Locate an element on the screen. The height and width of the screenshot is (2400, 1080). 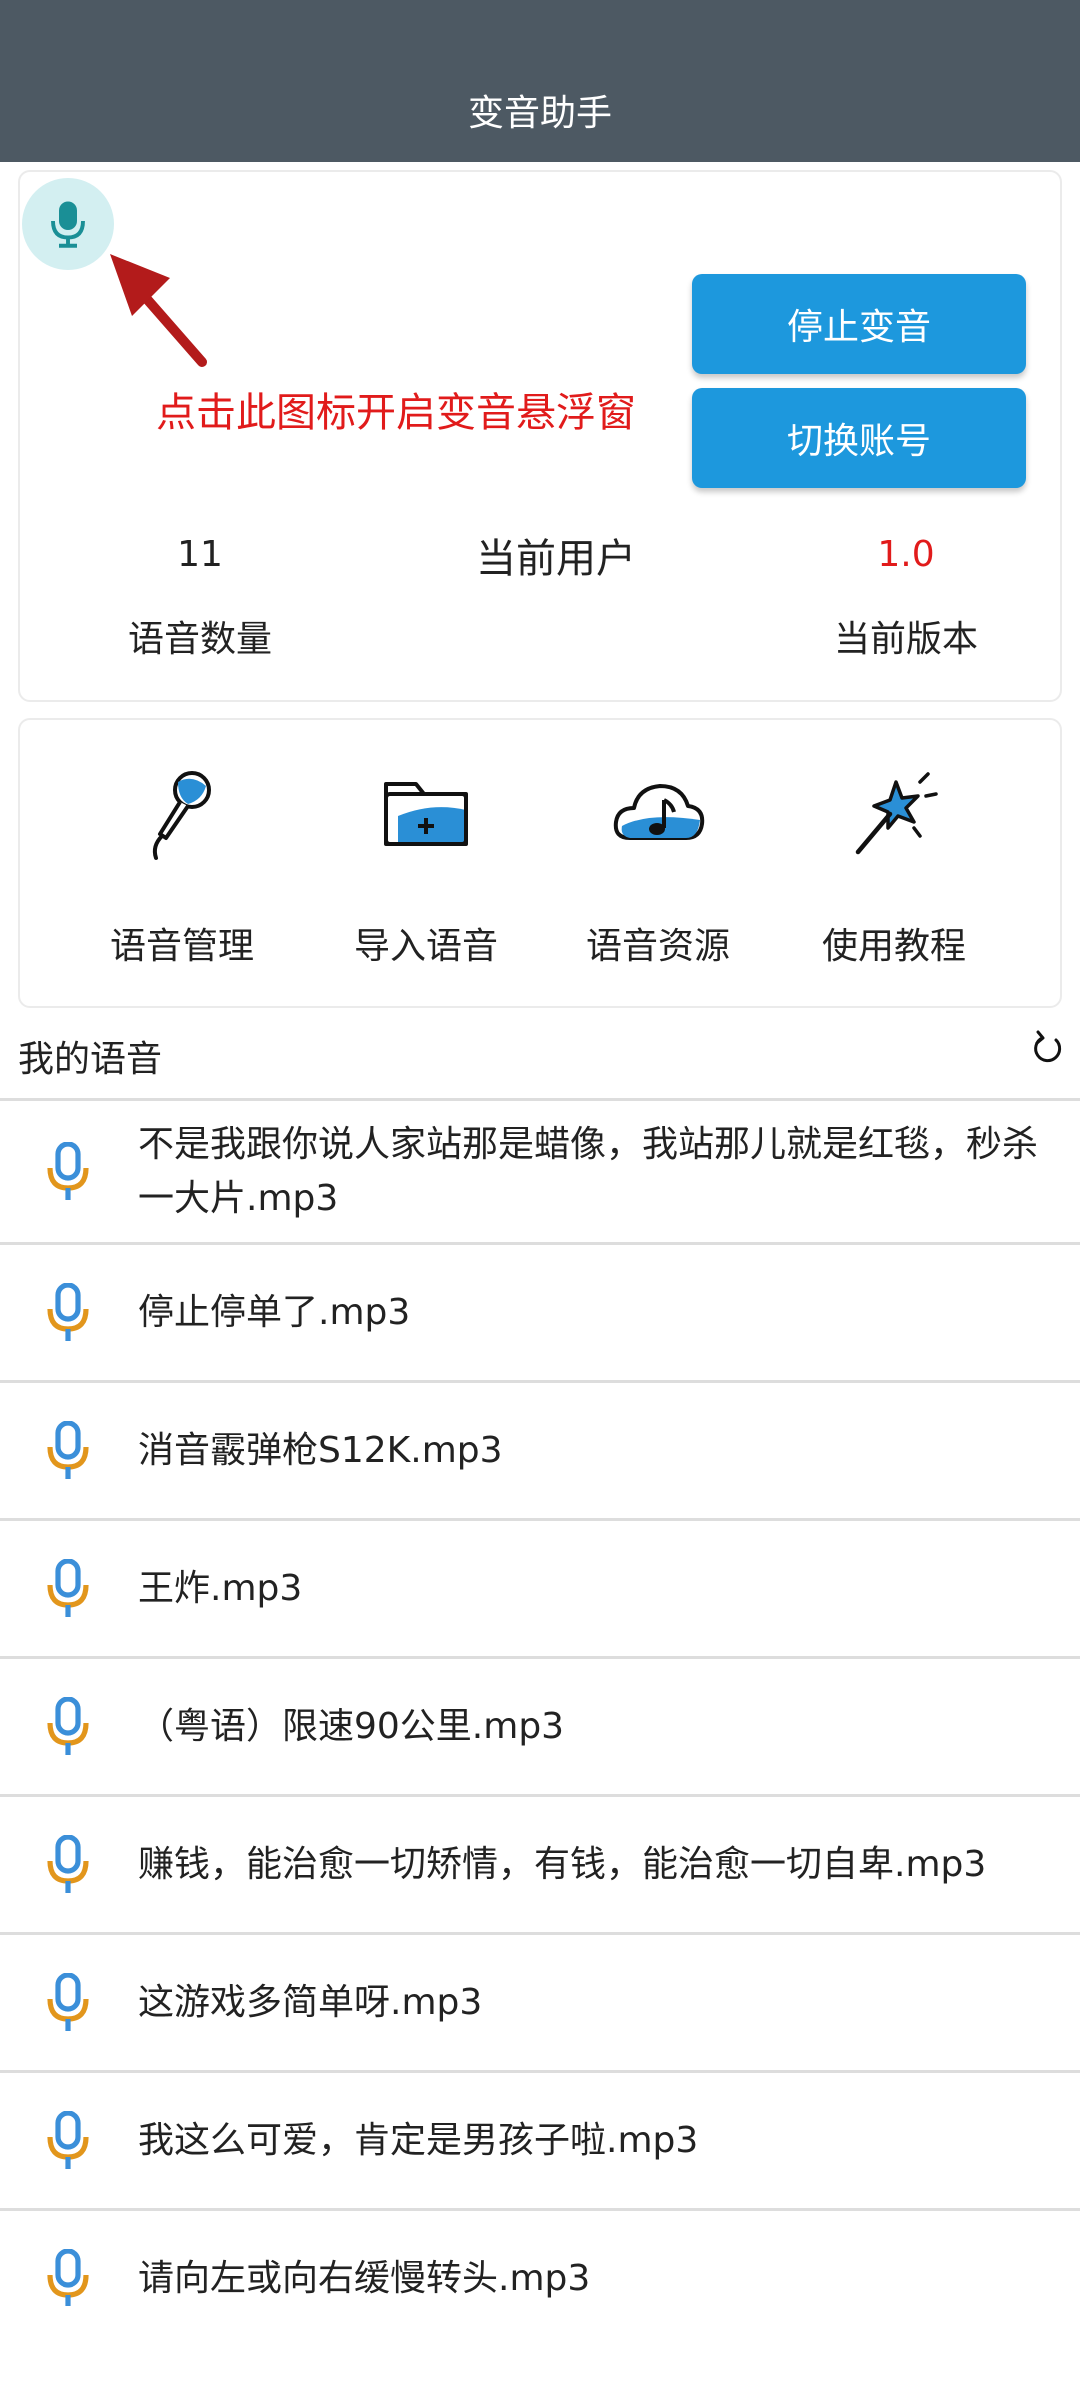
tutorial-button: 使用教程 is located at coordinates (894, 862).